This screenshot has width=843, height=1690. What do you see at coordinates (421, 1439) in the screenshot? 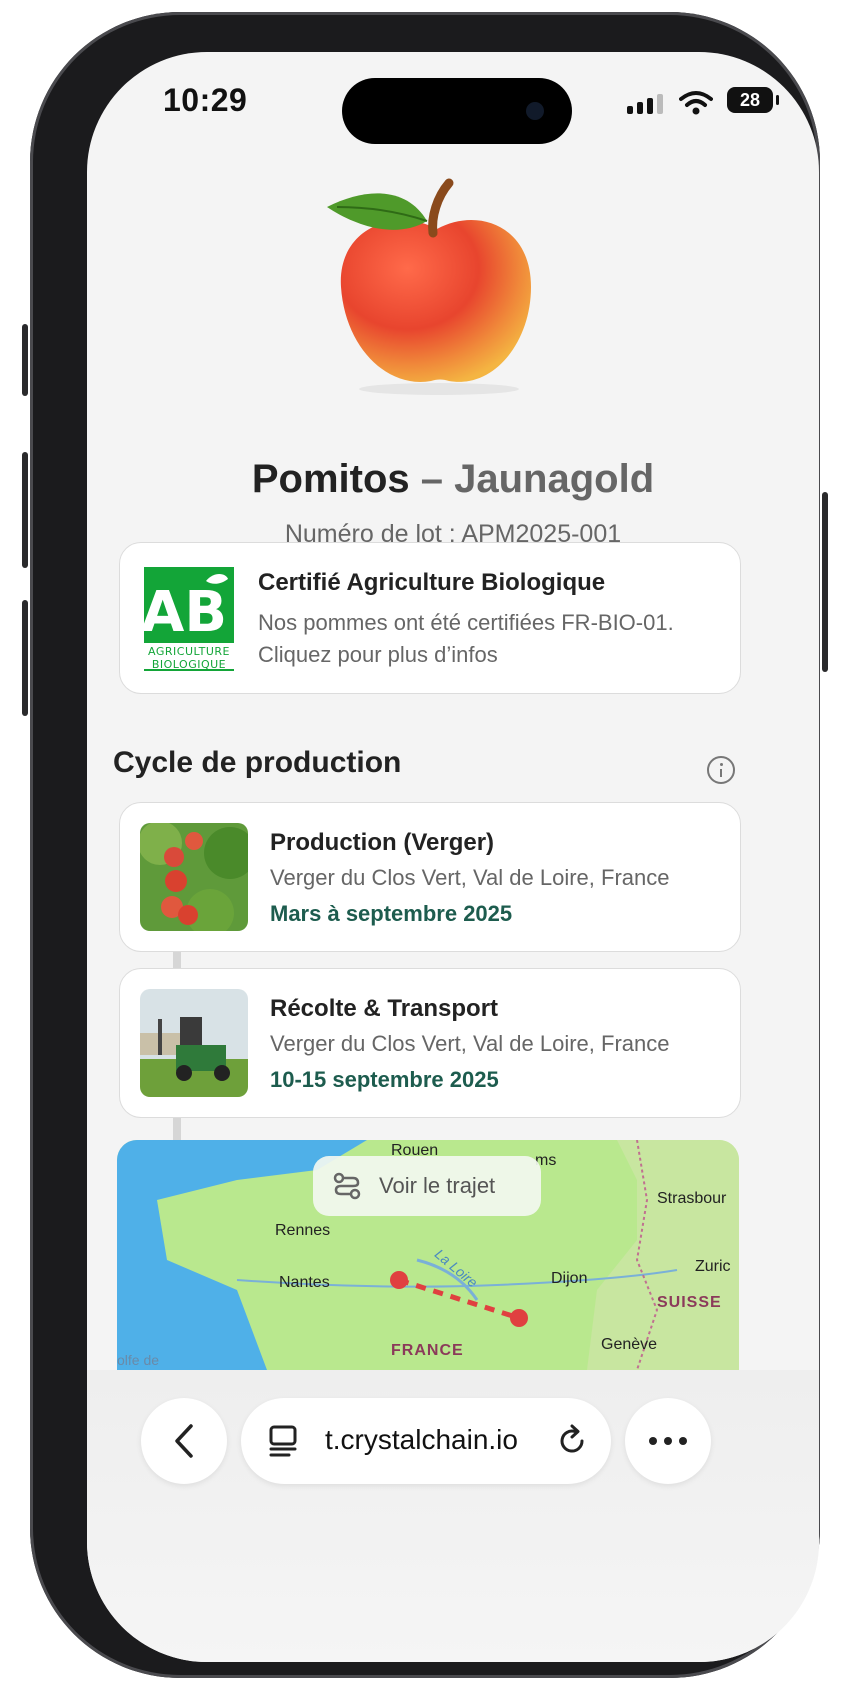
I see `url-text: t.crystalchain.io` at bounding box center [421, 1439].